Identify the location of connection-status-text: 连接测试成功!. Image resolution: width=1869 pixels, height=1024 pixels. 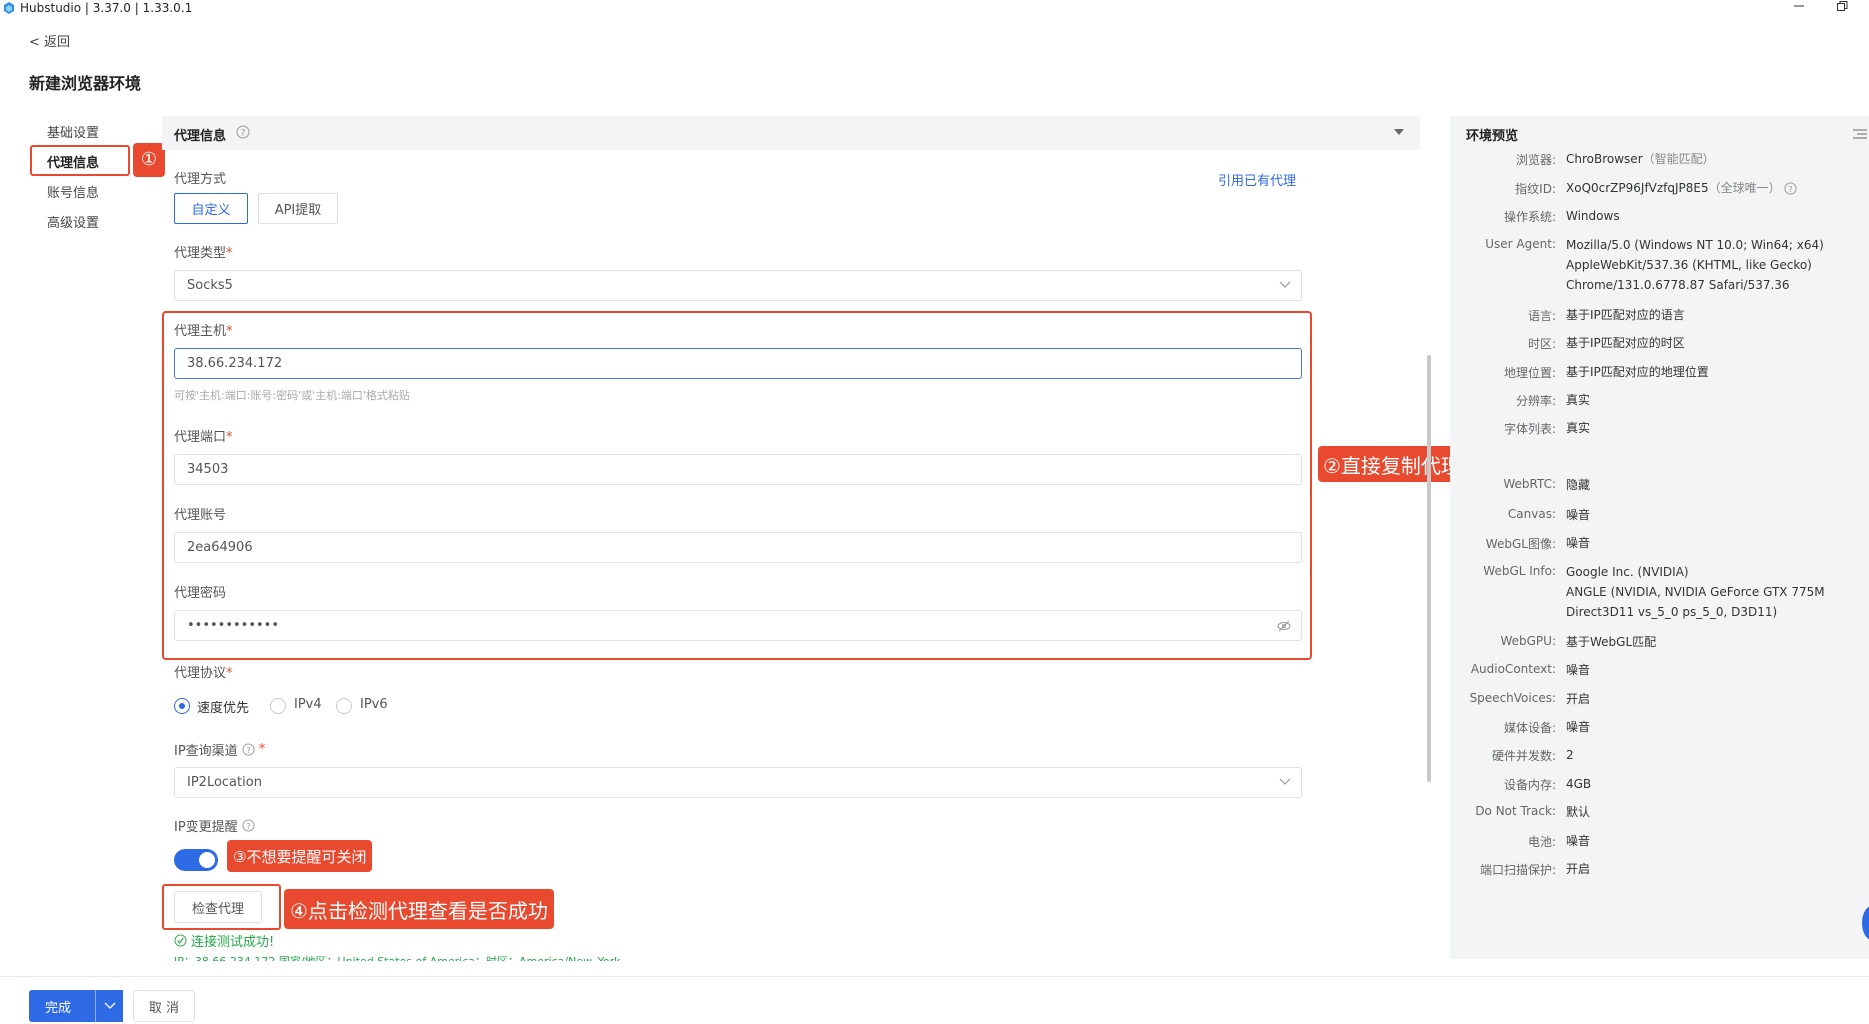
(233, 942).